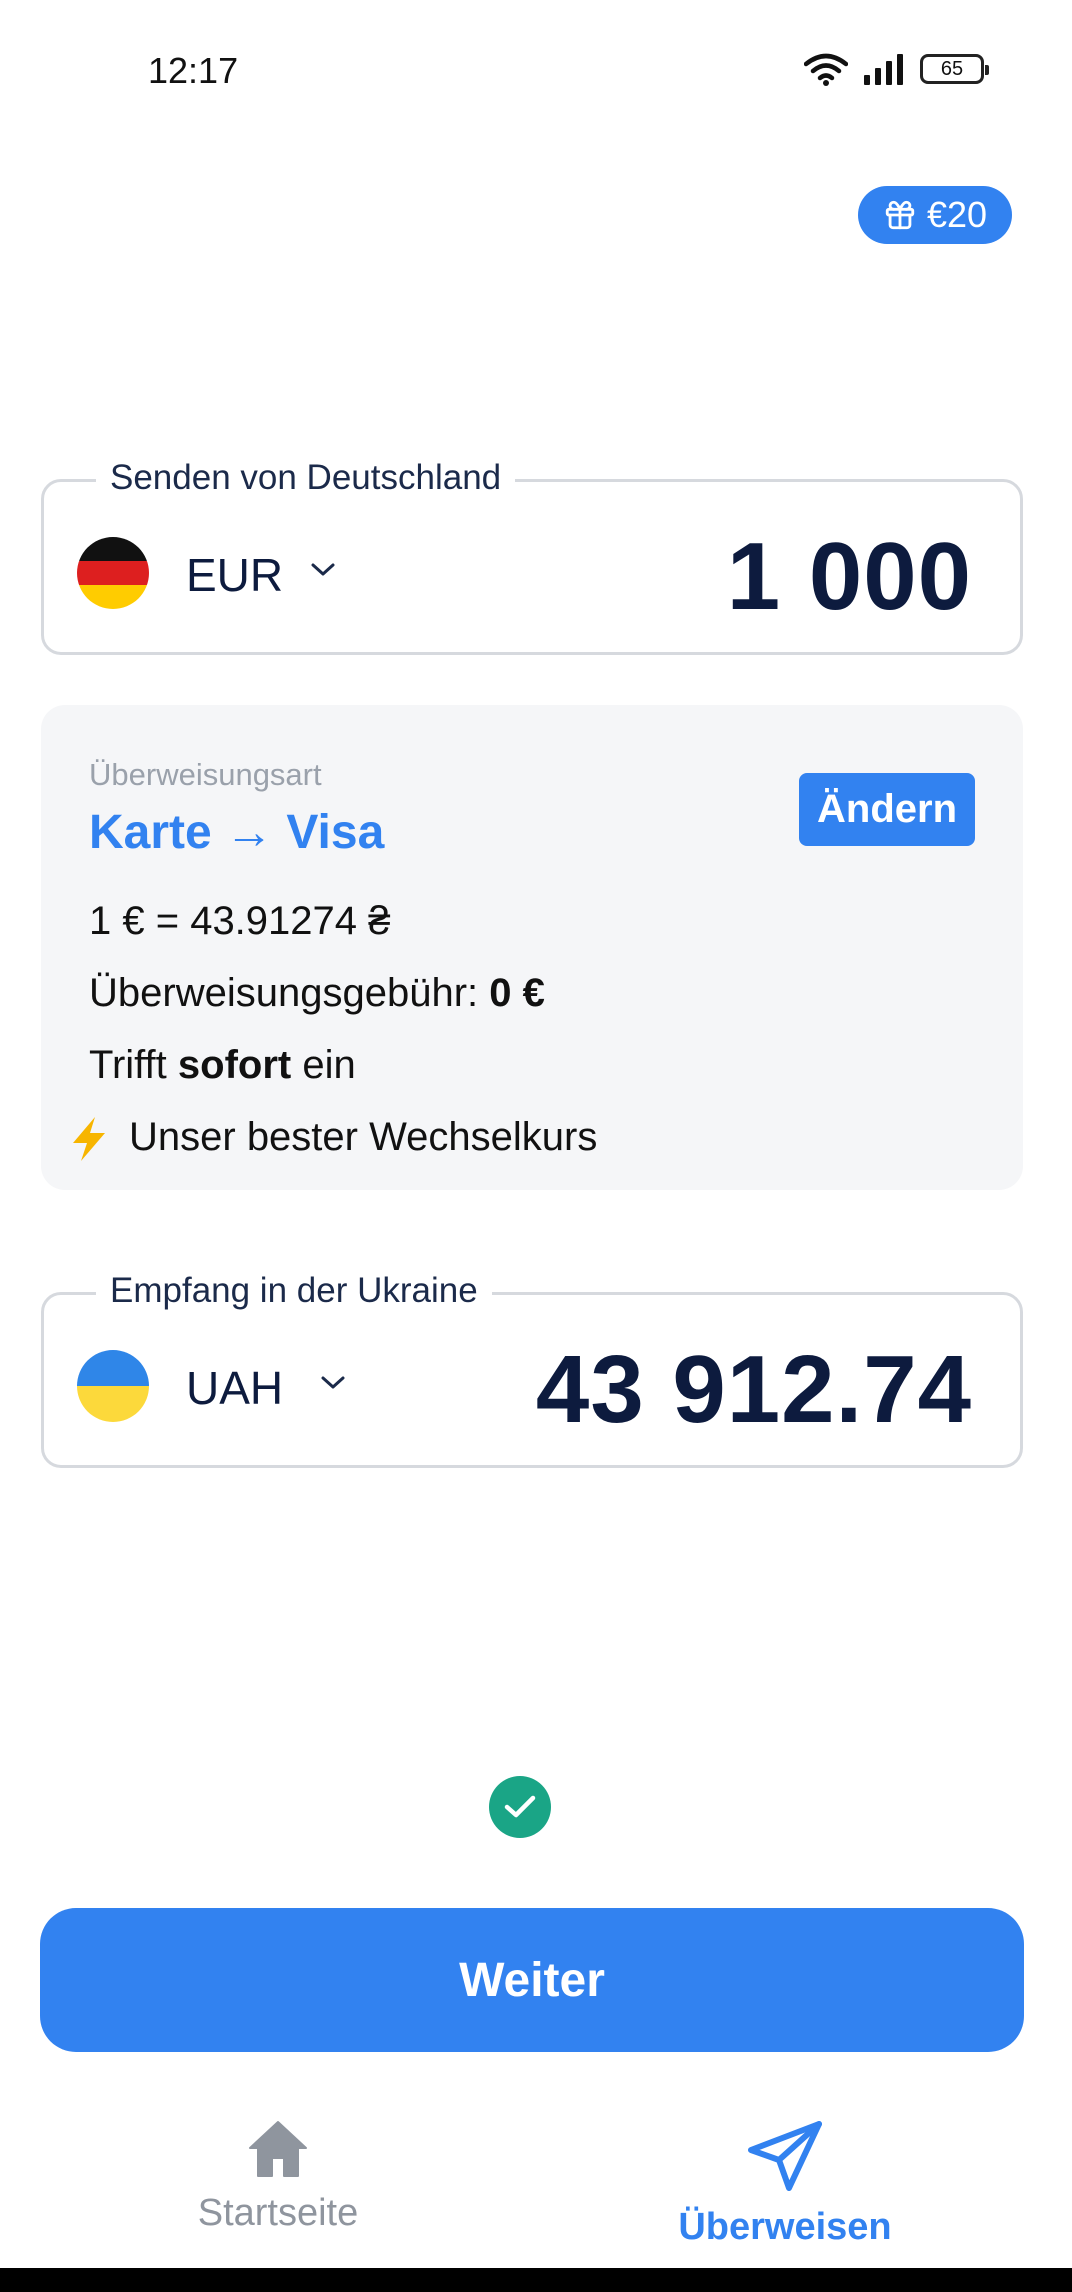  I want to click on continue-button: Weiter, so click(532, 1980).